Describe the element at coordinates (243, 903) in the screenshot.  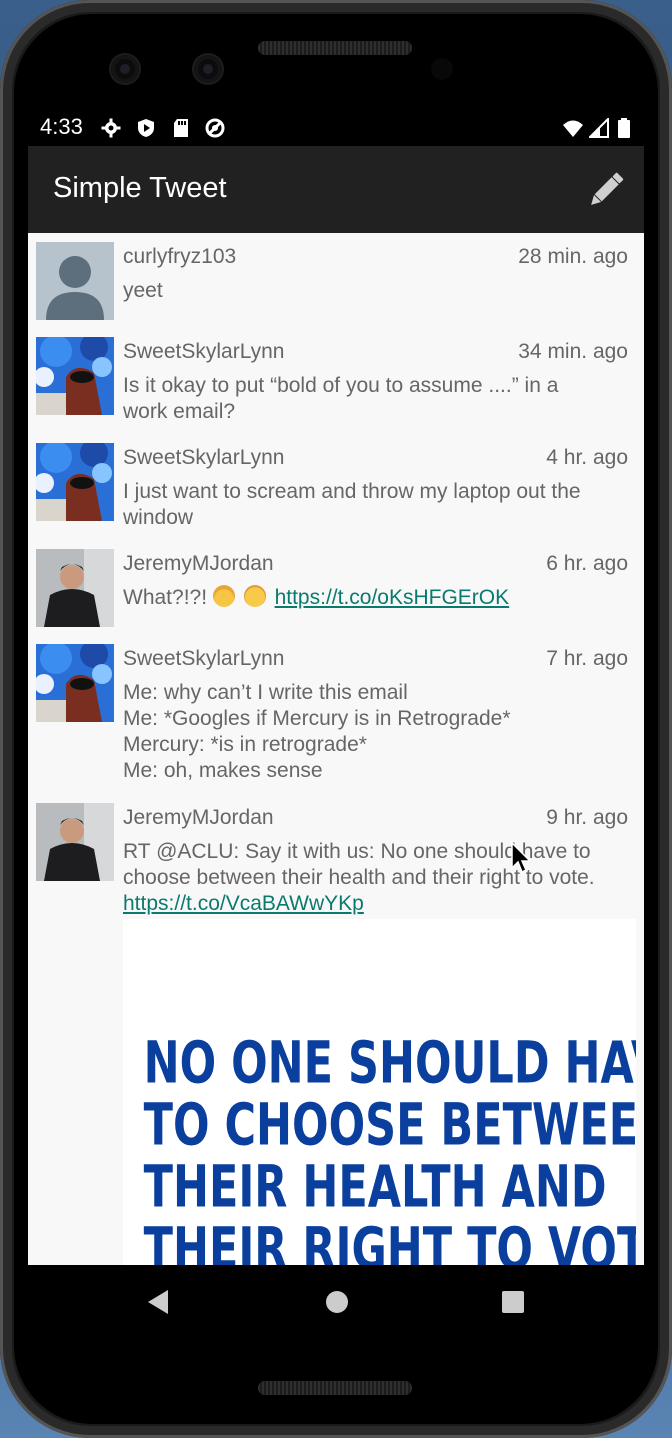
I see `tweet-link: https://t.co/VcaBAWwYKp` at that location.